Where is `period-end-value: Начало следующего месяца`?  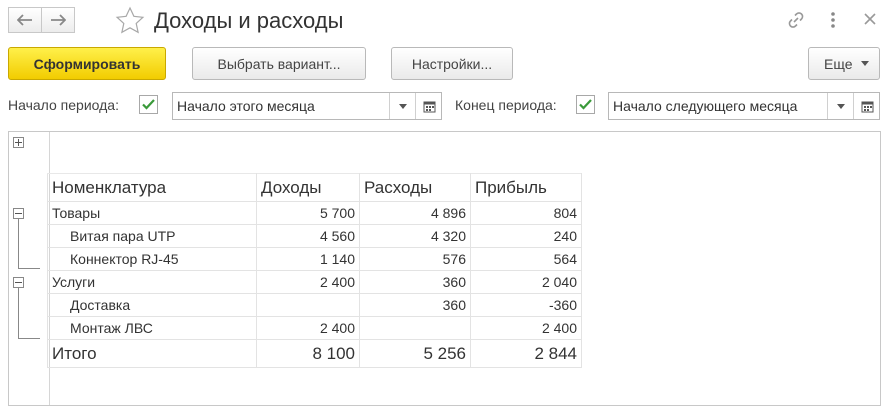
period-end-value: Начало следующего месяца is located at coordinates (705, 106).